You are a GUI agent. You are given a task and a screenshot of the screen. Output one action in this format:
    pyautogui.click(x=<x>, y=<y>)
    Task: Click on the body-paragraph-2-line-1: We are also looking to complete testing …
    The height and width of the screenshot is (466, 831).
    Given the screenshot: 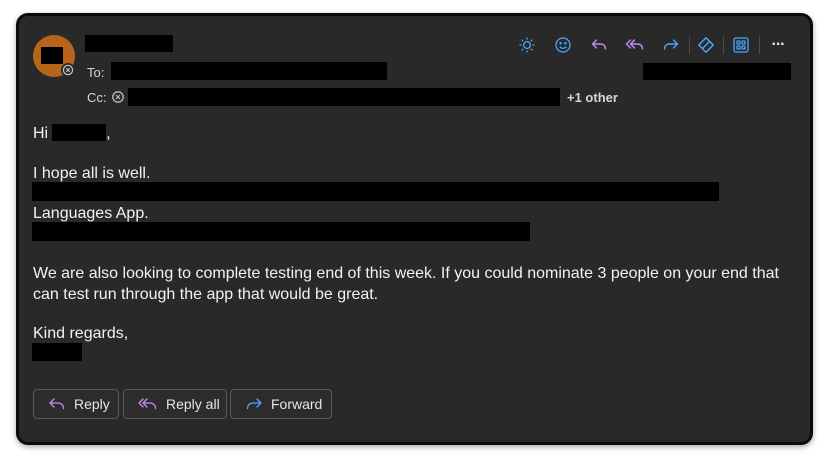 What is the action you would take?
    pyautogui.click(x=406, y=273)
    